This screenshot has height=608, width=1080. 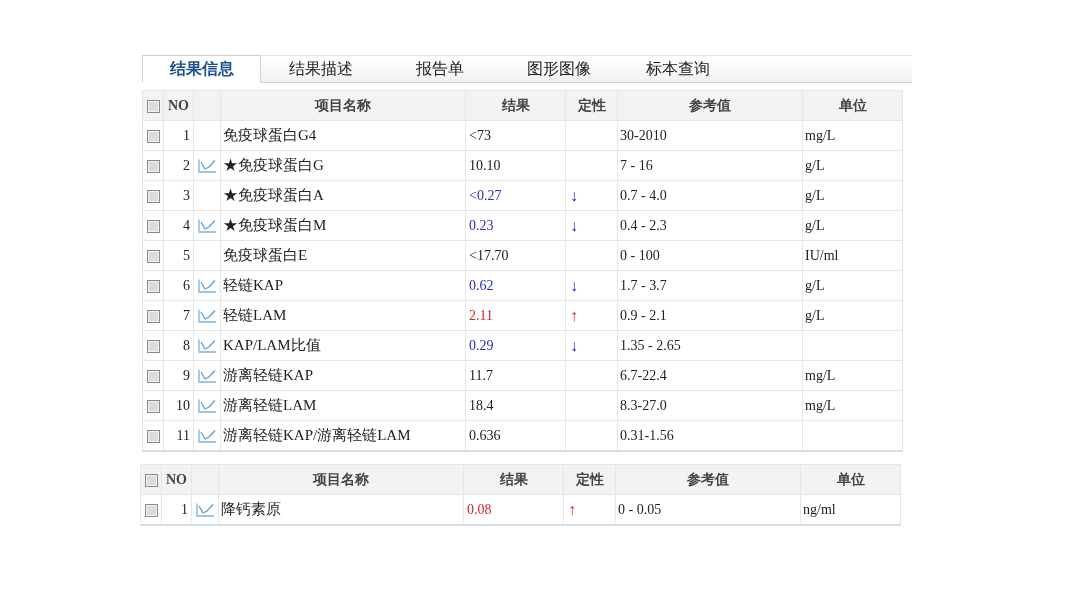 What do you see at coordinates (343, 255) in the screenshot?
I see `table-cell: 免疫球蛋白E` at bounding box center [343, 255].